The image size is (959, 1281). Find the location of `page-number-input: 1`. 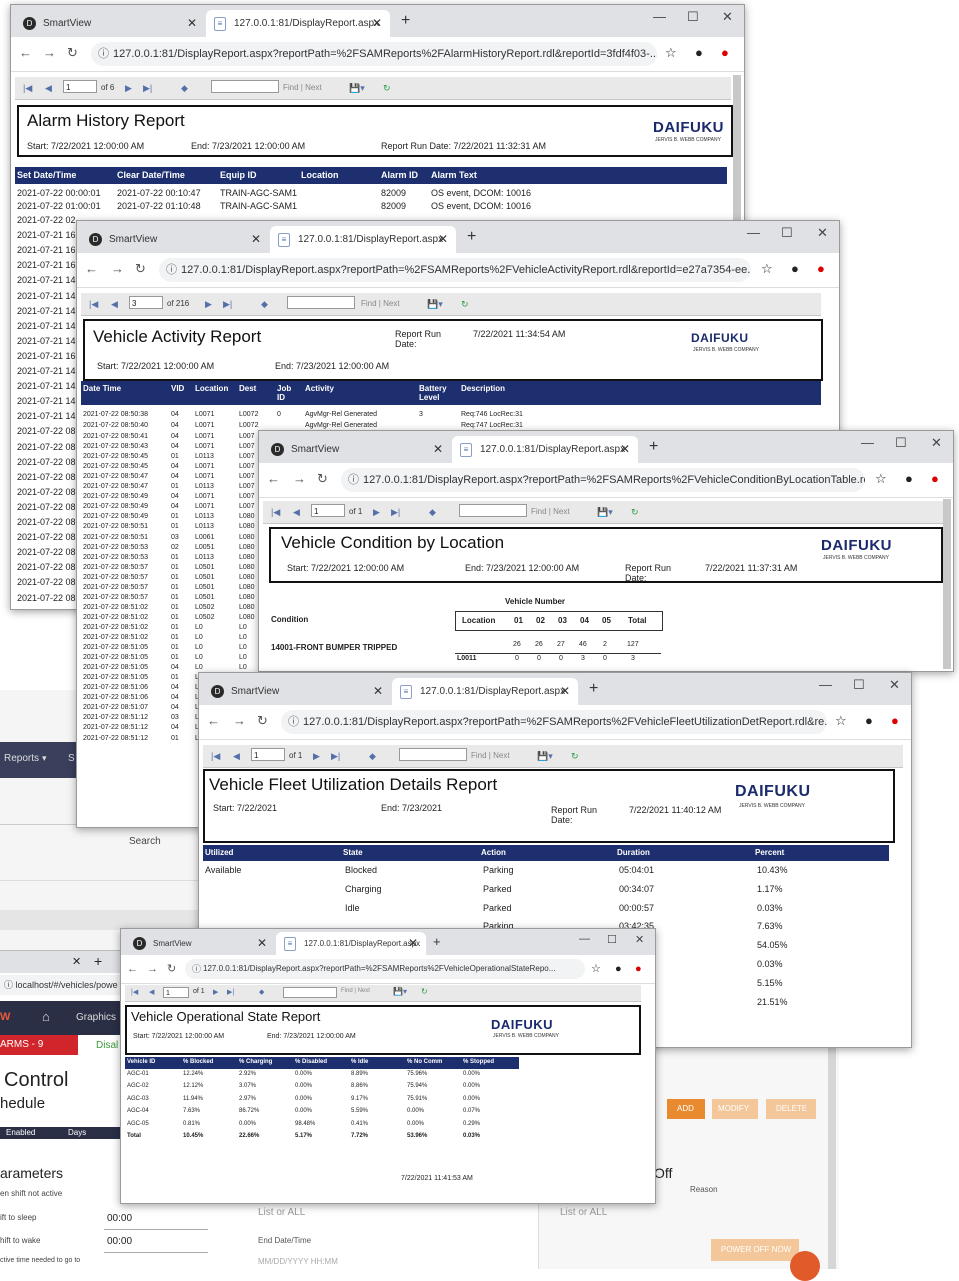

page-number-input: 1 is located at coordinates (176, 992).